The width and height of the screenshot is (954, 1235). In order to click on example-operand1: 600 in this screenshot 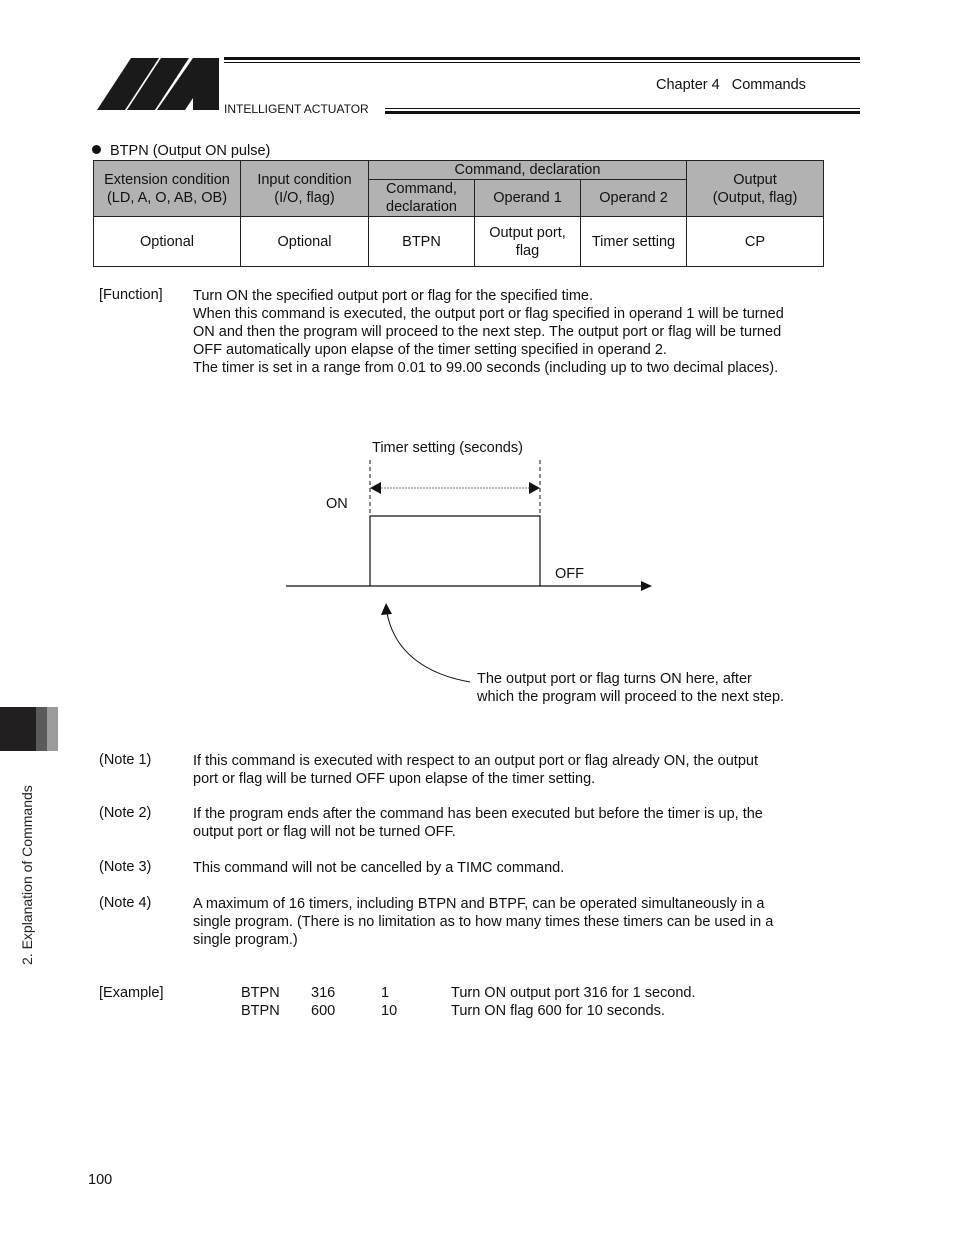, I will do `click(323, 1011)`.